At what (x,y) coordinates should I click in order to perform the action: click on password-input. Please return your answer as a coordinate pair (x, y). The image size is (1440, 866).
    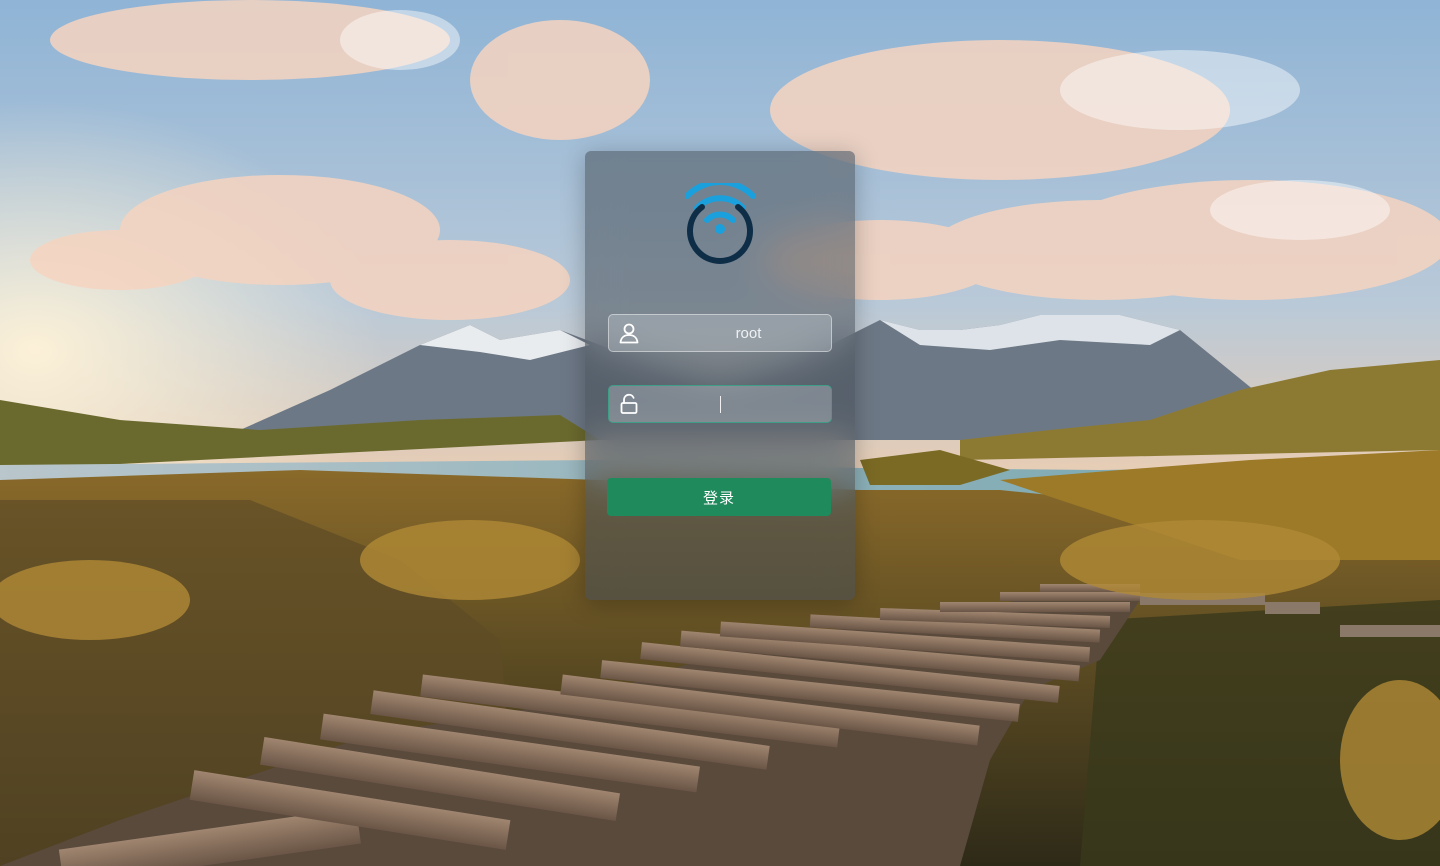
    Looking at the image, I should click on (768, 404).